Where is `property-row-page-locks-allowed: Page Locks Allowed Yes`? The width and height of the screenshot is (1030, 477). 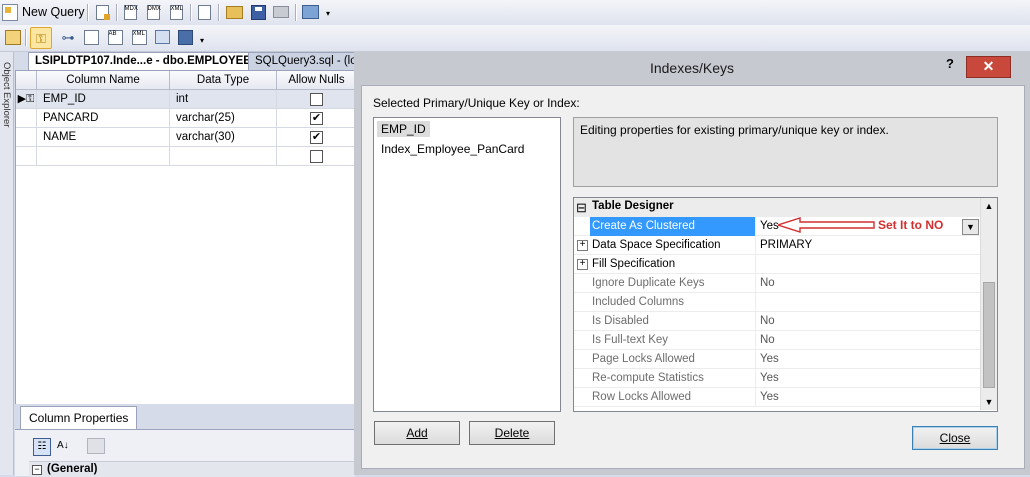
property-row-page-locks-allowed: Page Locks Allowed Yes is located at coordinates (777, 359).